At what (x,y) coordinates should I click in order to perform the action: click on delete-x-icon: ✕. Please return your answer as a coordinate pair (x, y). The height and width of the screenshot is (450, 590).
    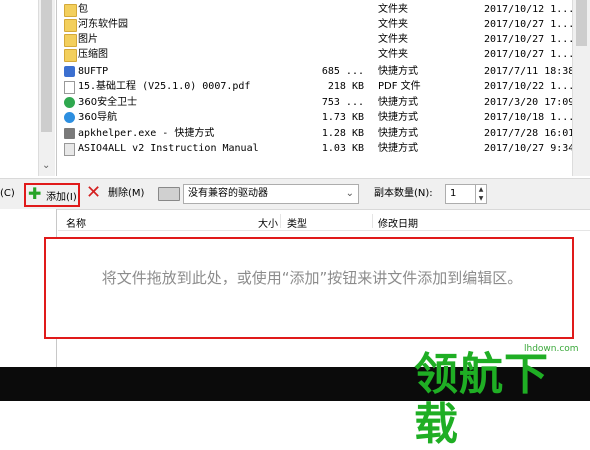
    Looking at the image, I should click on (94, 192).